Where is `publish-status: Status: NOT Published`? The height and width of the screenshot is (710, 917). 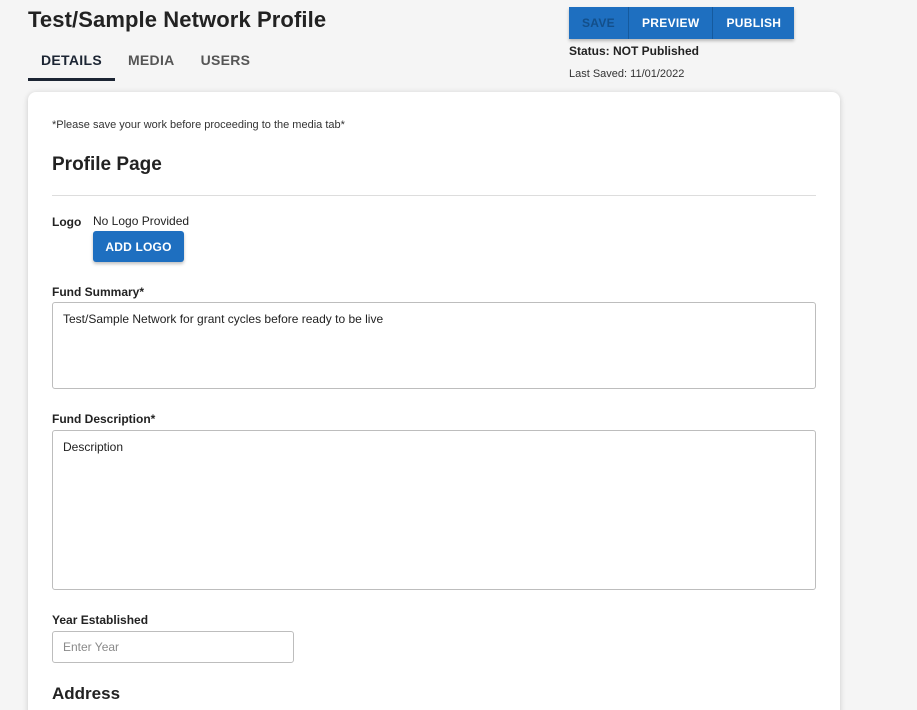
publish-status: Status: NOT Published is located at coordinates (634, 51).